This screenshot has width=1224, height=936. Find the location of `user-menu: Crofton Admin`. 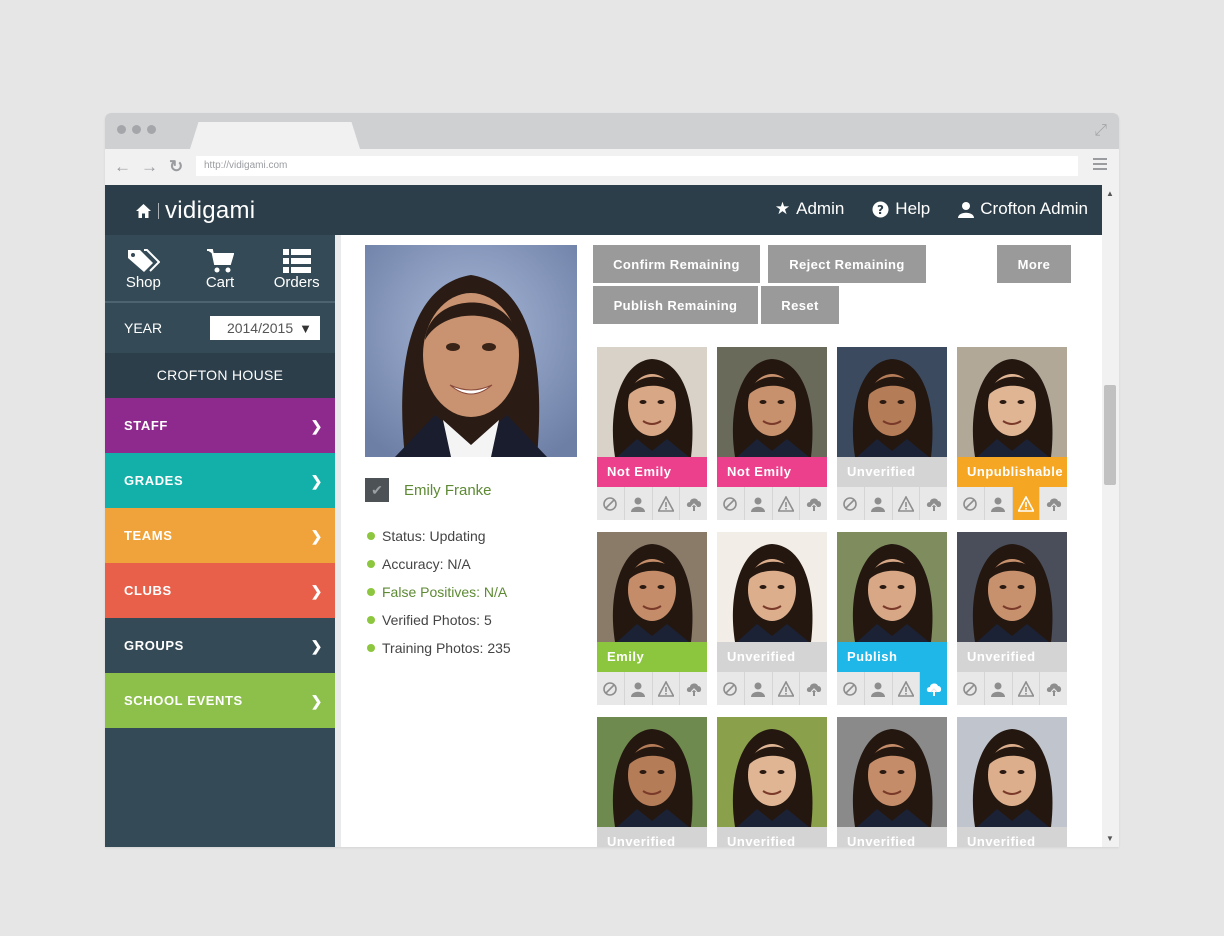

user-menu: Crofton Admin is located at coordinates (1023, 209).